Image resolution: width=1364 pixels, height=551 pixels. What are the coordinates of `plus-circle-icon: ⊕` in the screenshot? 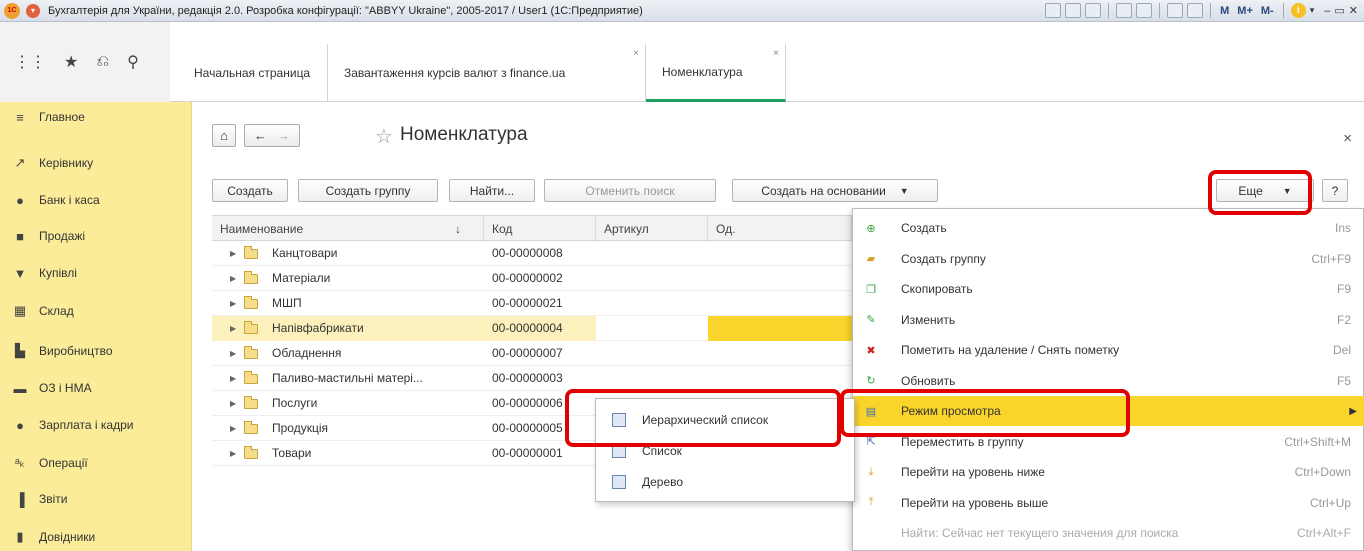 It's located at (871, 228).